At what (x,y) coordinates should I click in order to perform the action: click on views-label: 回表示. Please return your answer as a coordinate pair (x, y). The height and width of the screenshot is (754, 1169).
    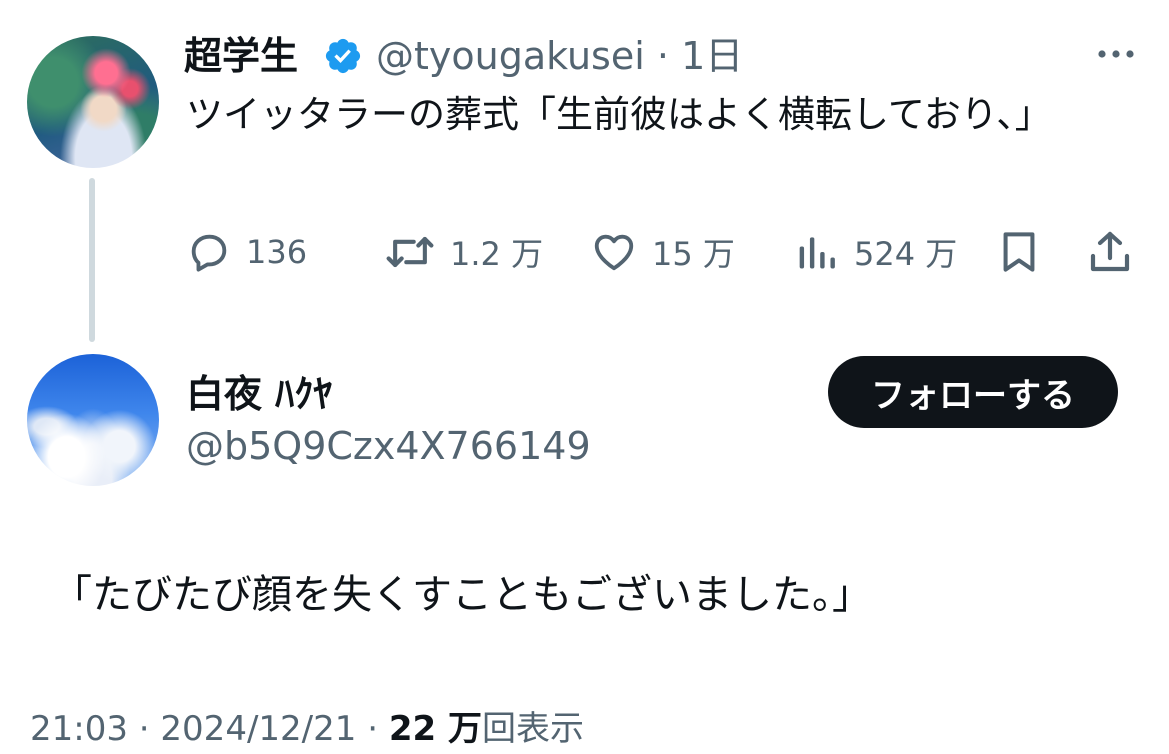
    Looking at the image, I should click on (532, 729).